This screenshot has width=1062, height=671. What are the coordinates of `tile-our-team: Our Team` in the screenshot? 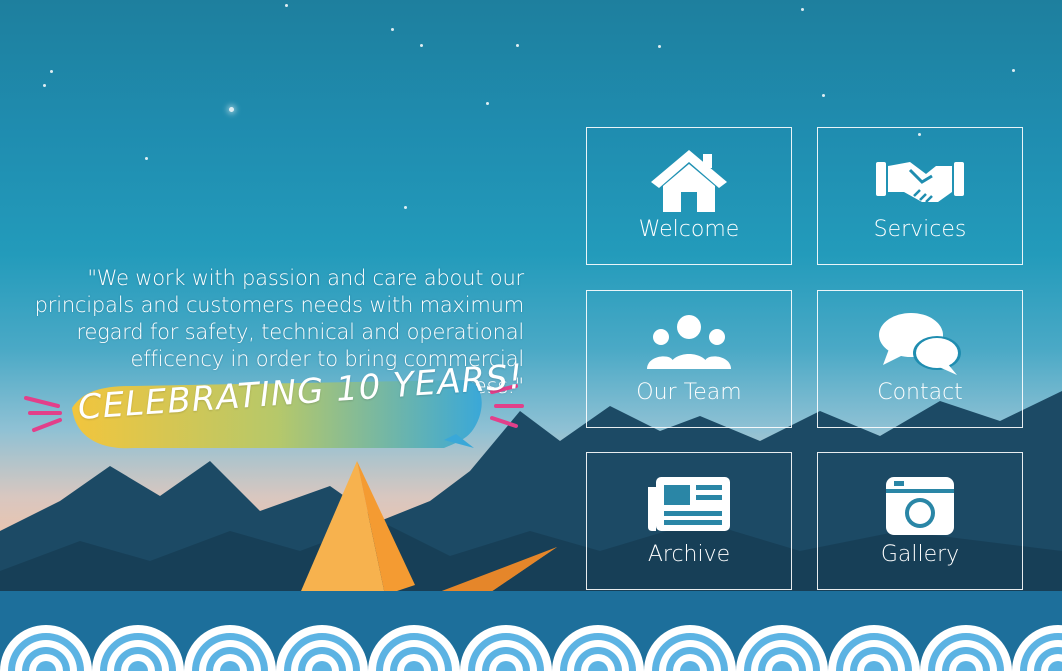 It's located at (689, 359).